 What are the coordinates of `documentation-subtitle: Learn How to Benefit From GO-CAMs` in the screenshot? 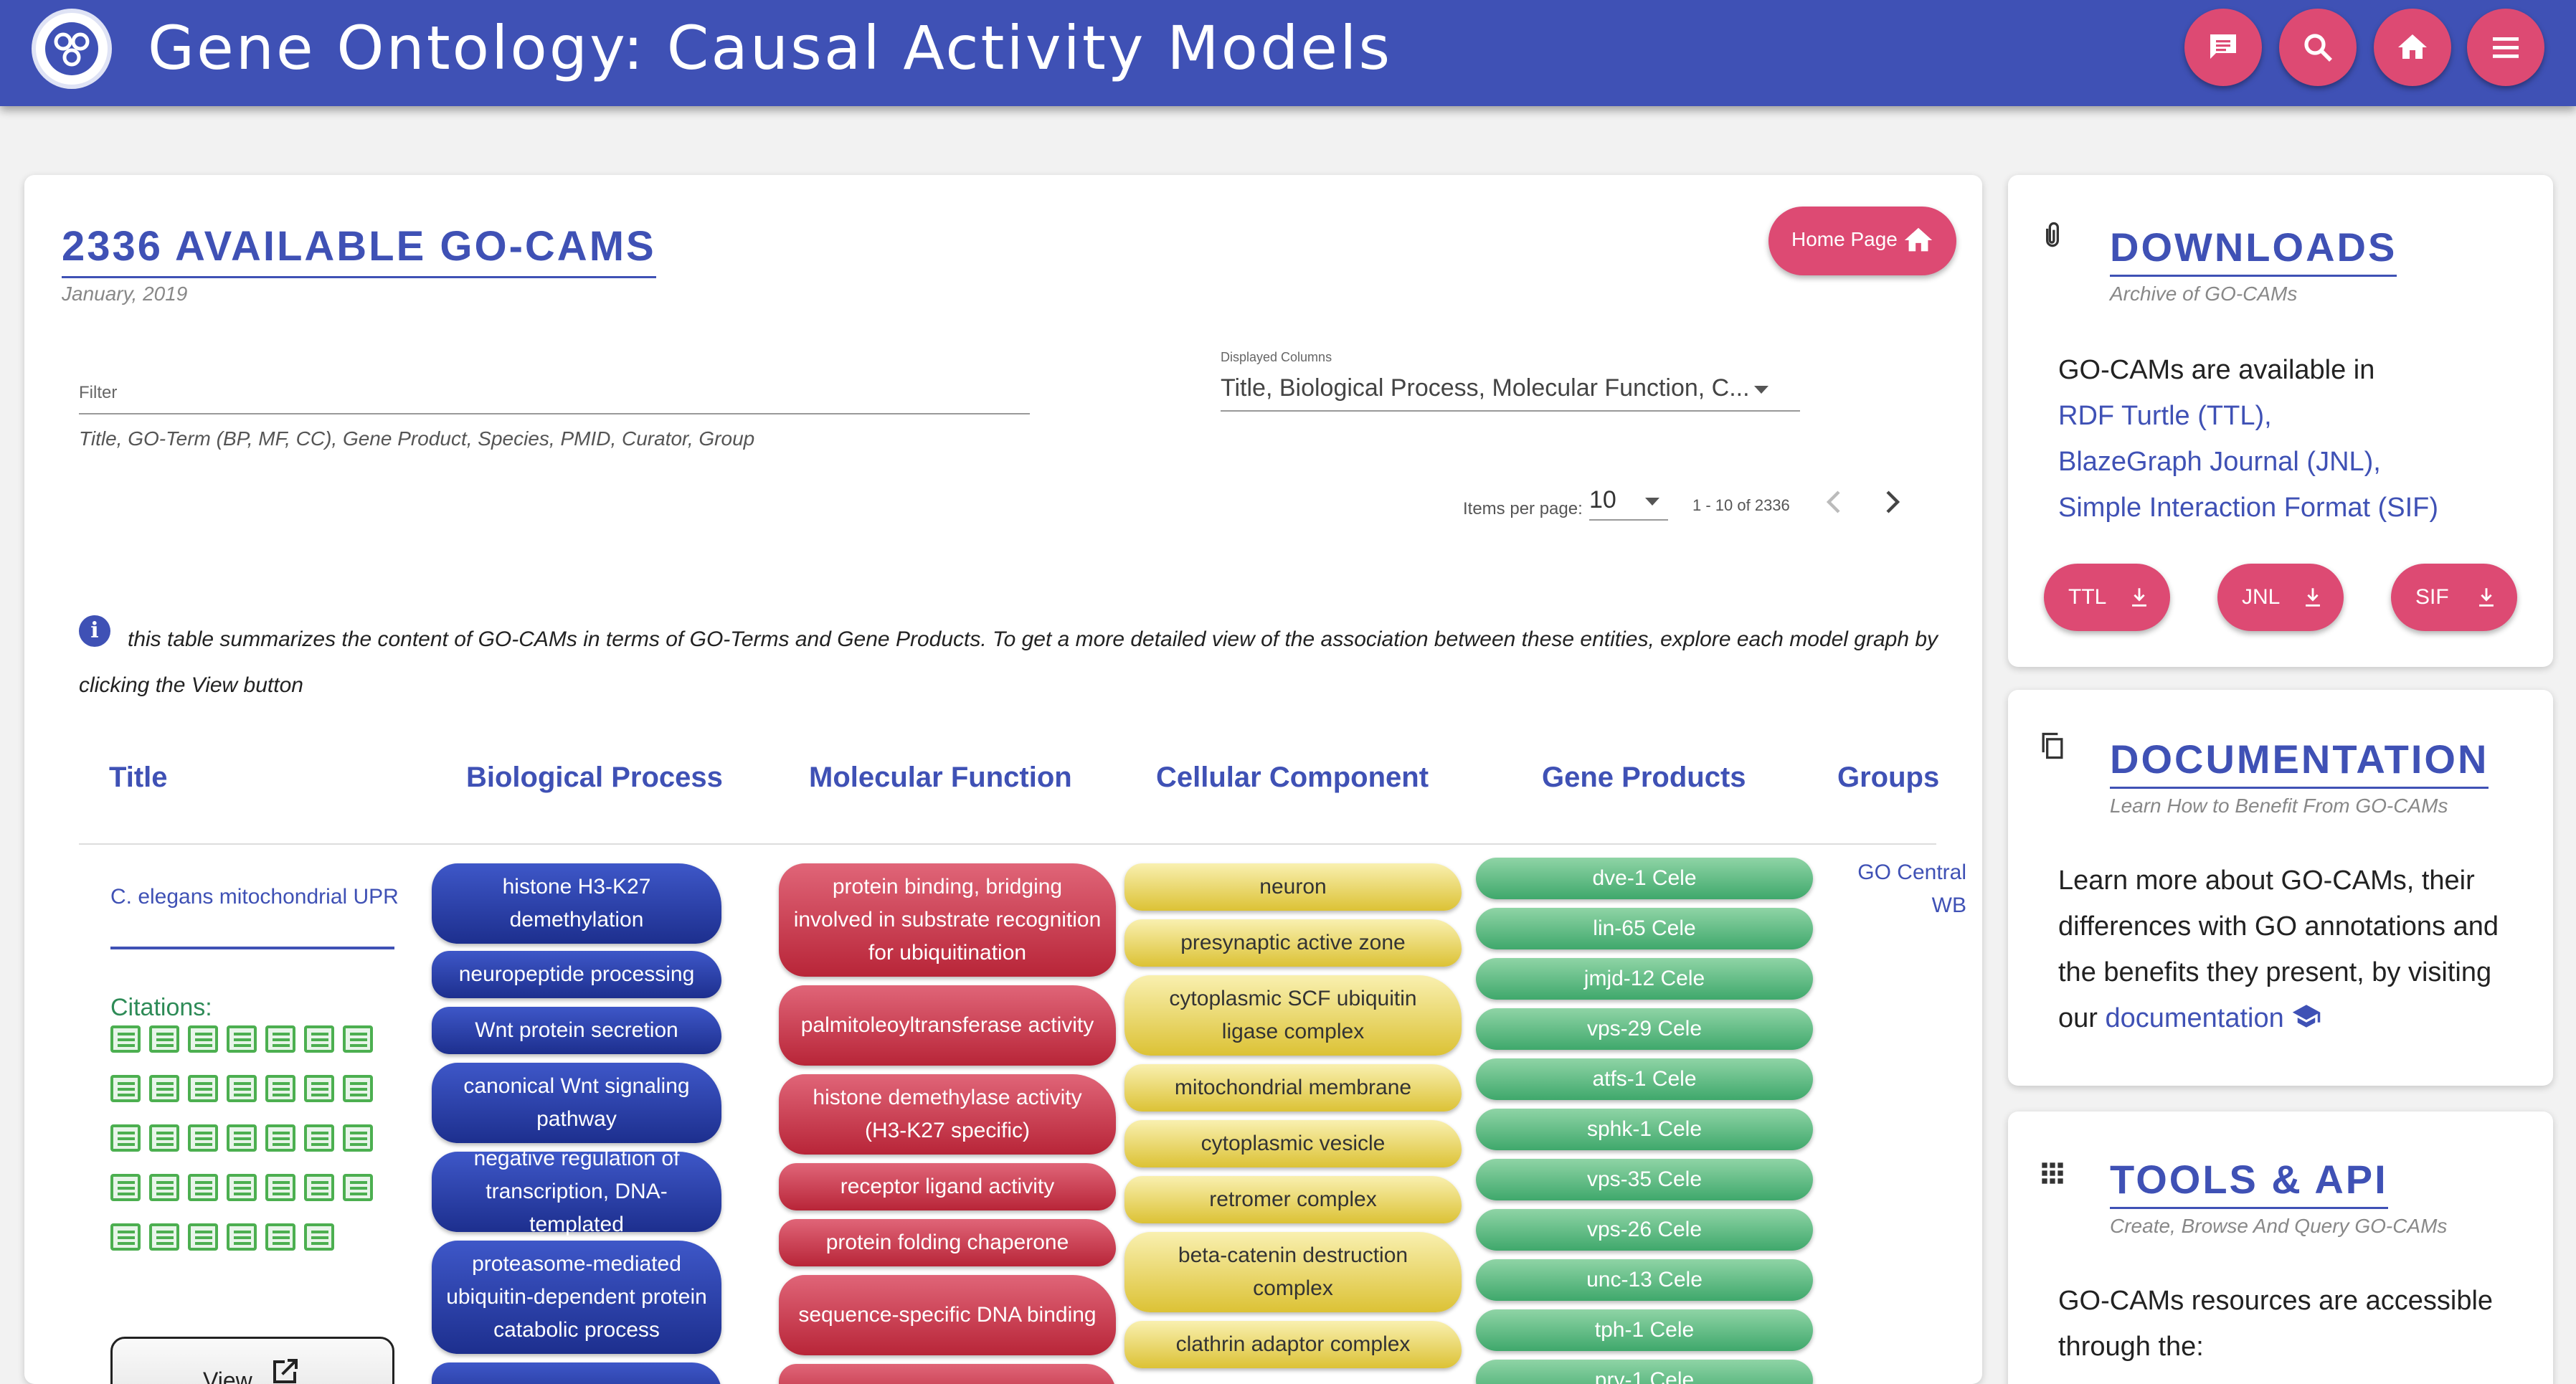 It's located at (2279, 806).